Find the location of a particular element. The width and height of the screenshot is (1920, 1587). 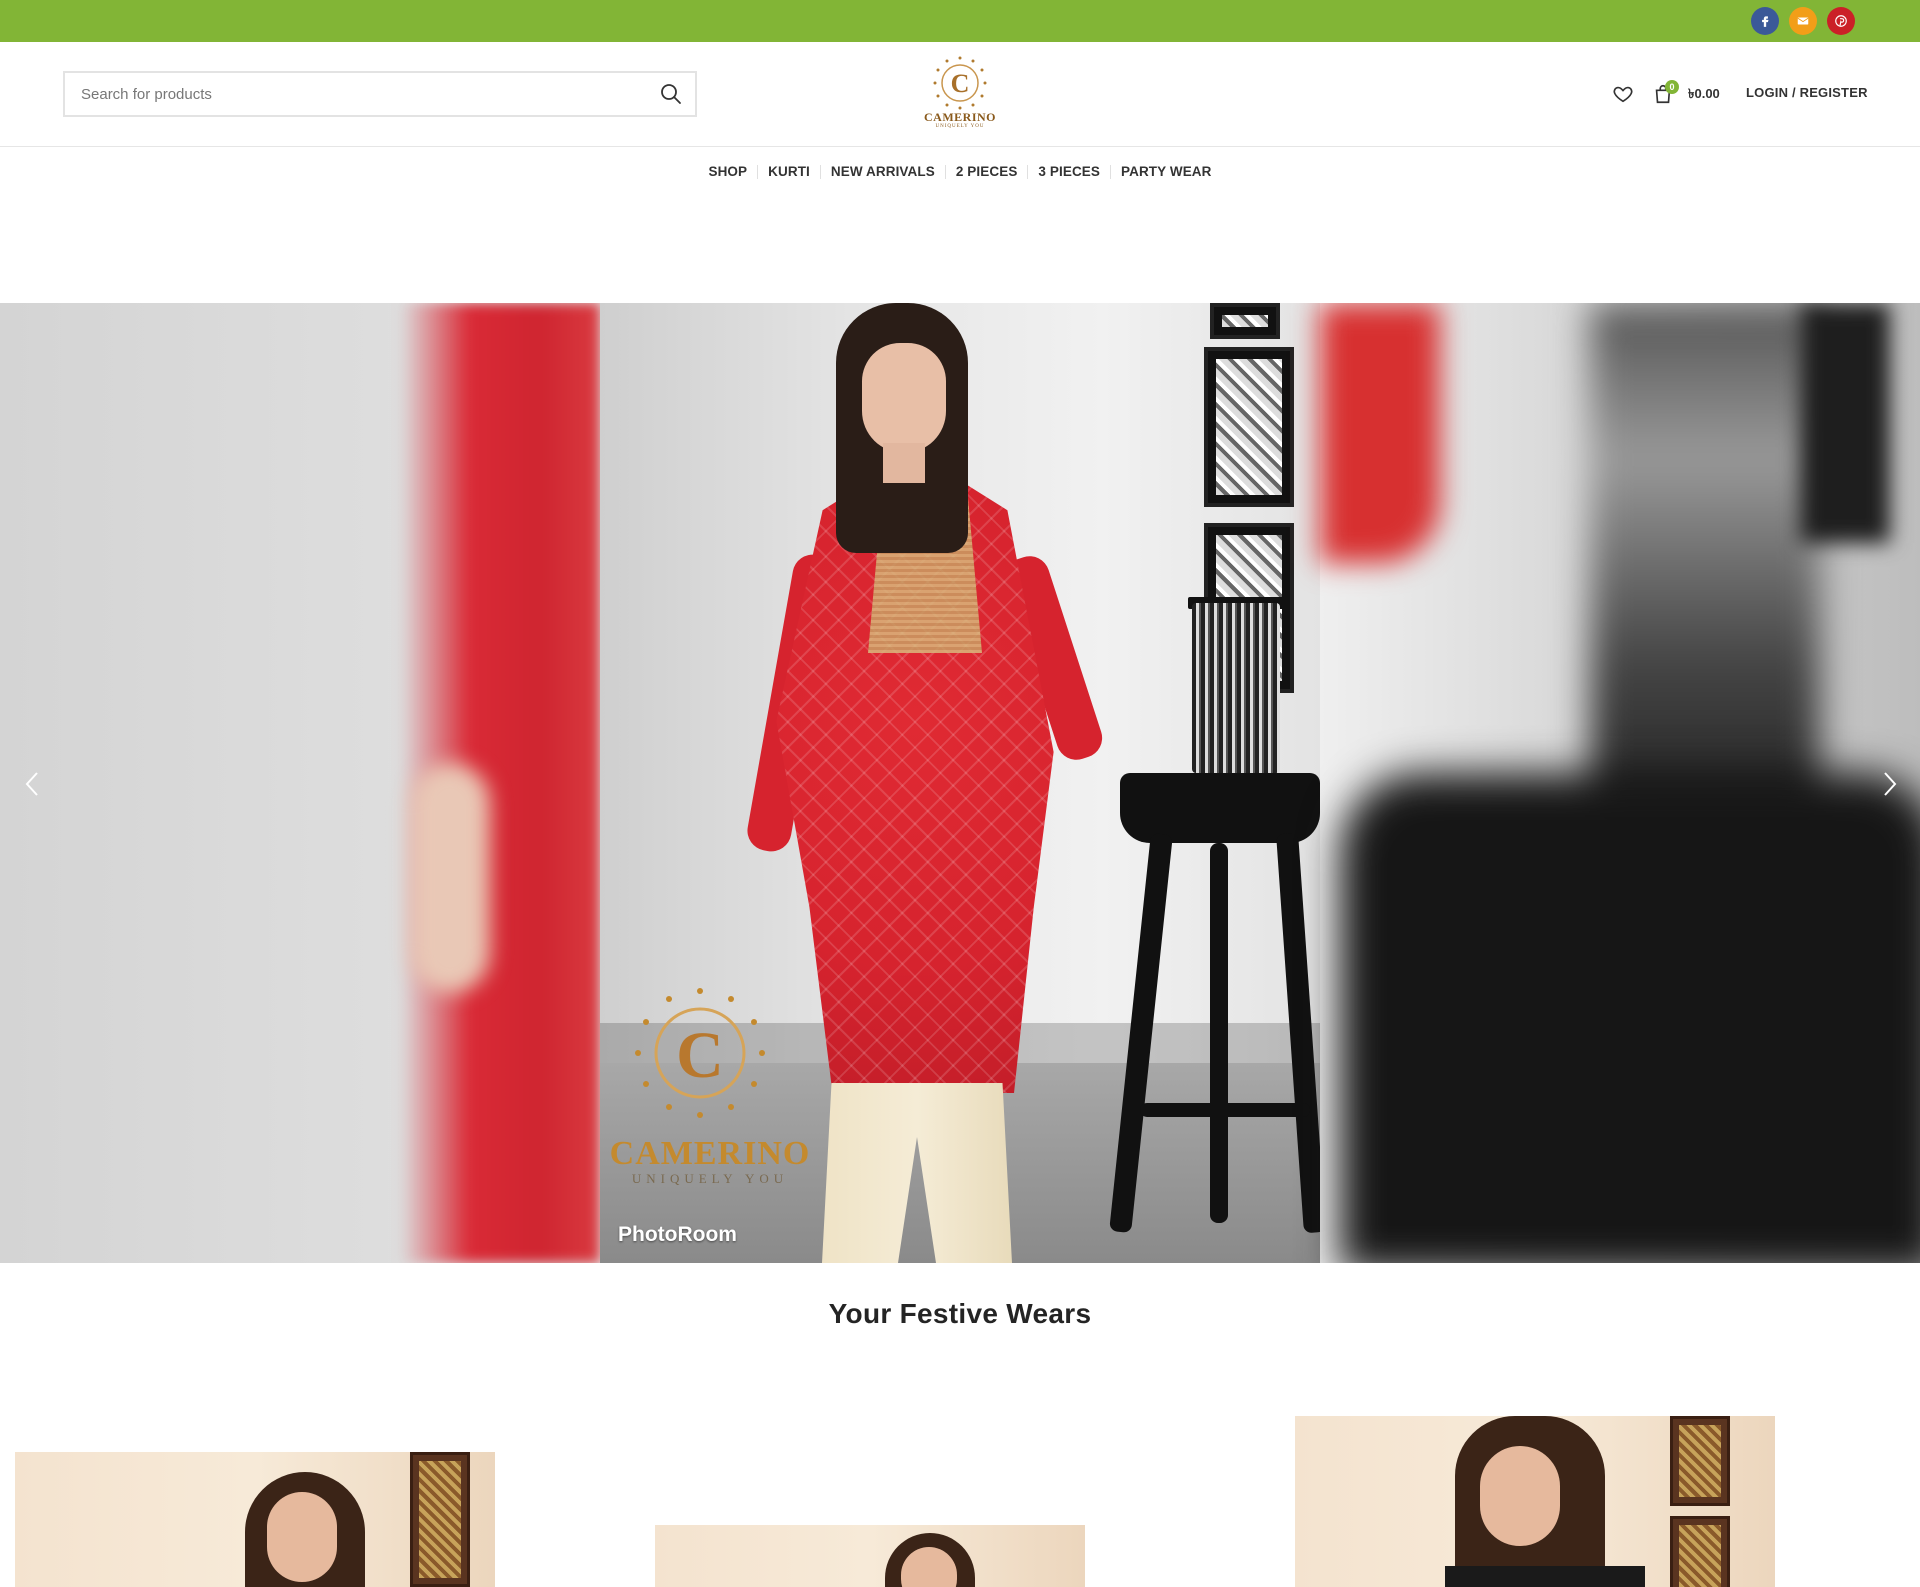

nav-item-kurti: KURTI is located at coordinates (788, 172).